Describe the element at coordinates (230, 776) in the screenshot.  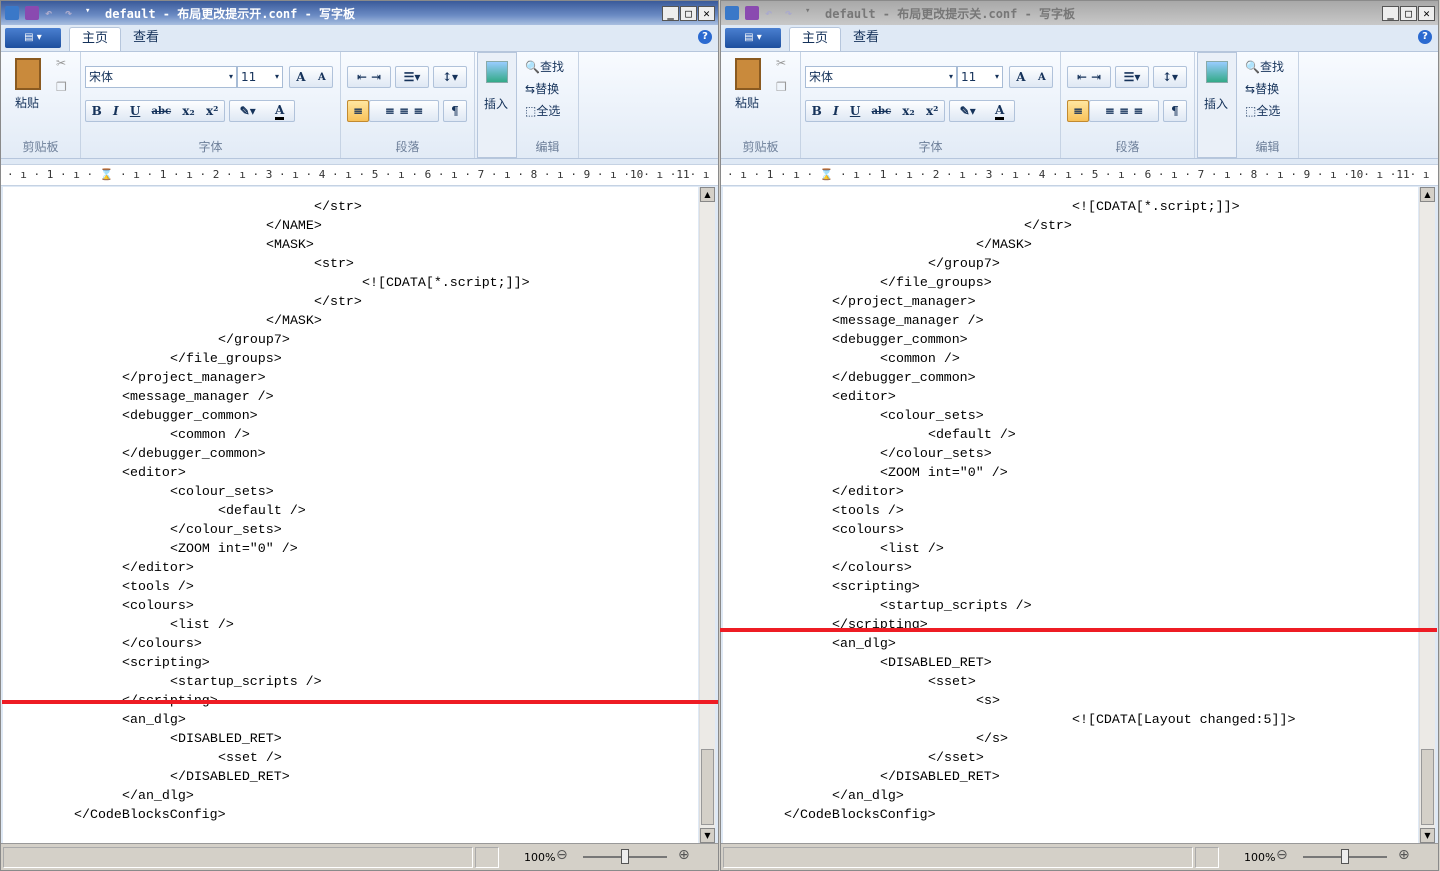
I see `document-line: </DISABLED_RET>` at that location.